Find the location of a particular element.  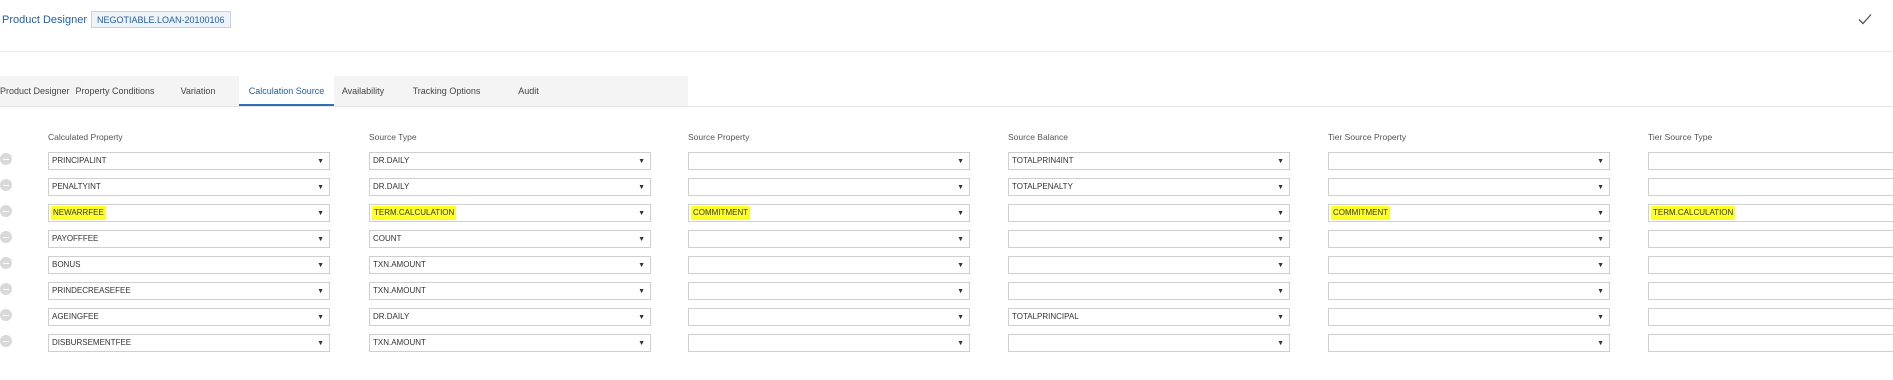

source-balance-select: TOTALPENALTY ▼ is located at coordinates (1149, 187).